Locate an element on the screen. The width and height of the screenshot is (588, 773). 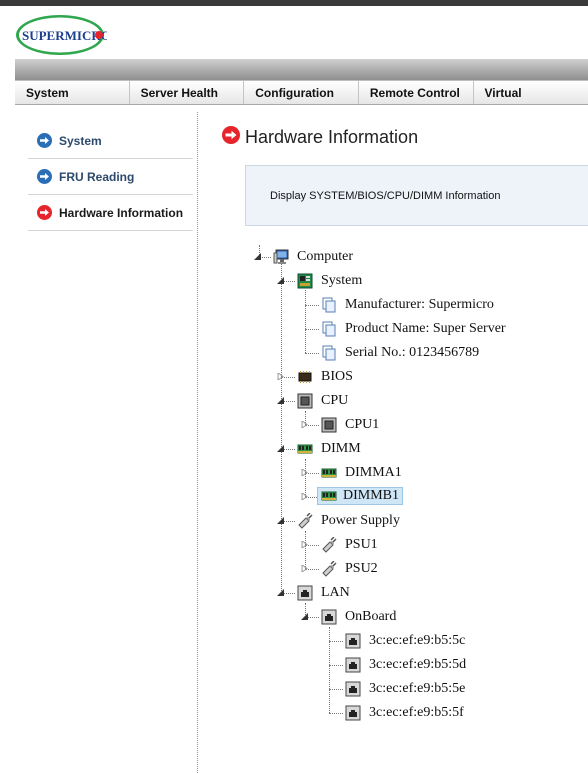
tree-node-power-supply: Power Supply is located at coordinates (349, 521).